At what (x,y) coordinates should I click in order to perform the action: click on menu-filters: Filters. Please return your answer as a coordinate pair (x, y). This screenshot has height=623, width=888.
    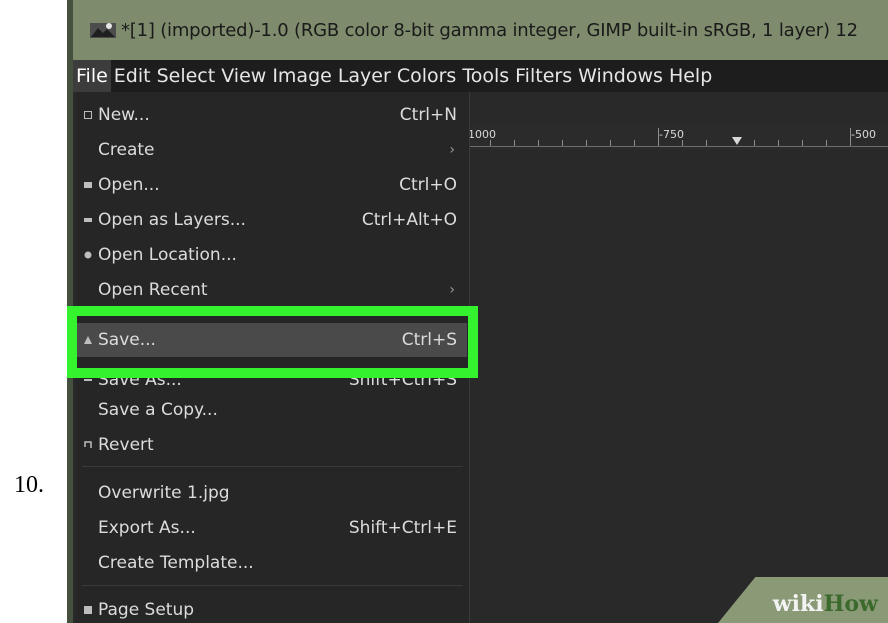
    Looking at the image, I should click on (543, 76).